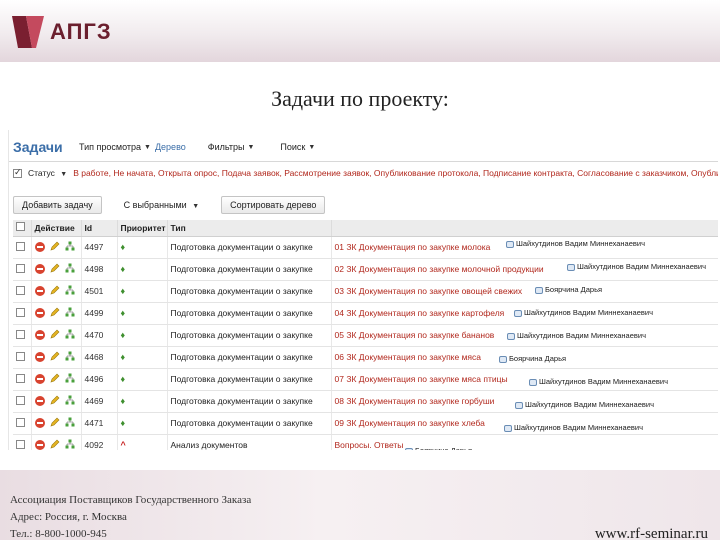 The width and height of the screenshot is (720, 540). Describe the element at coordinates (140, 147) in the screenshot. I see `view-type-menu: Тип просмотра ▼ Дерево` at that location.